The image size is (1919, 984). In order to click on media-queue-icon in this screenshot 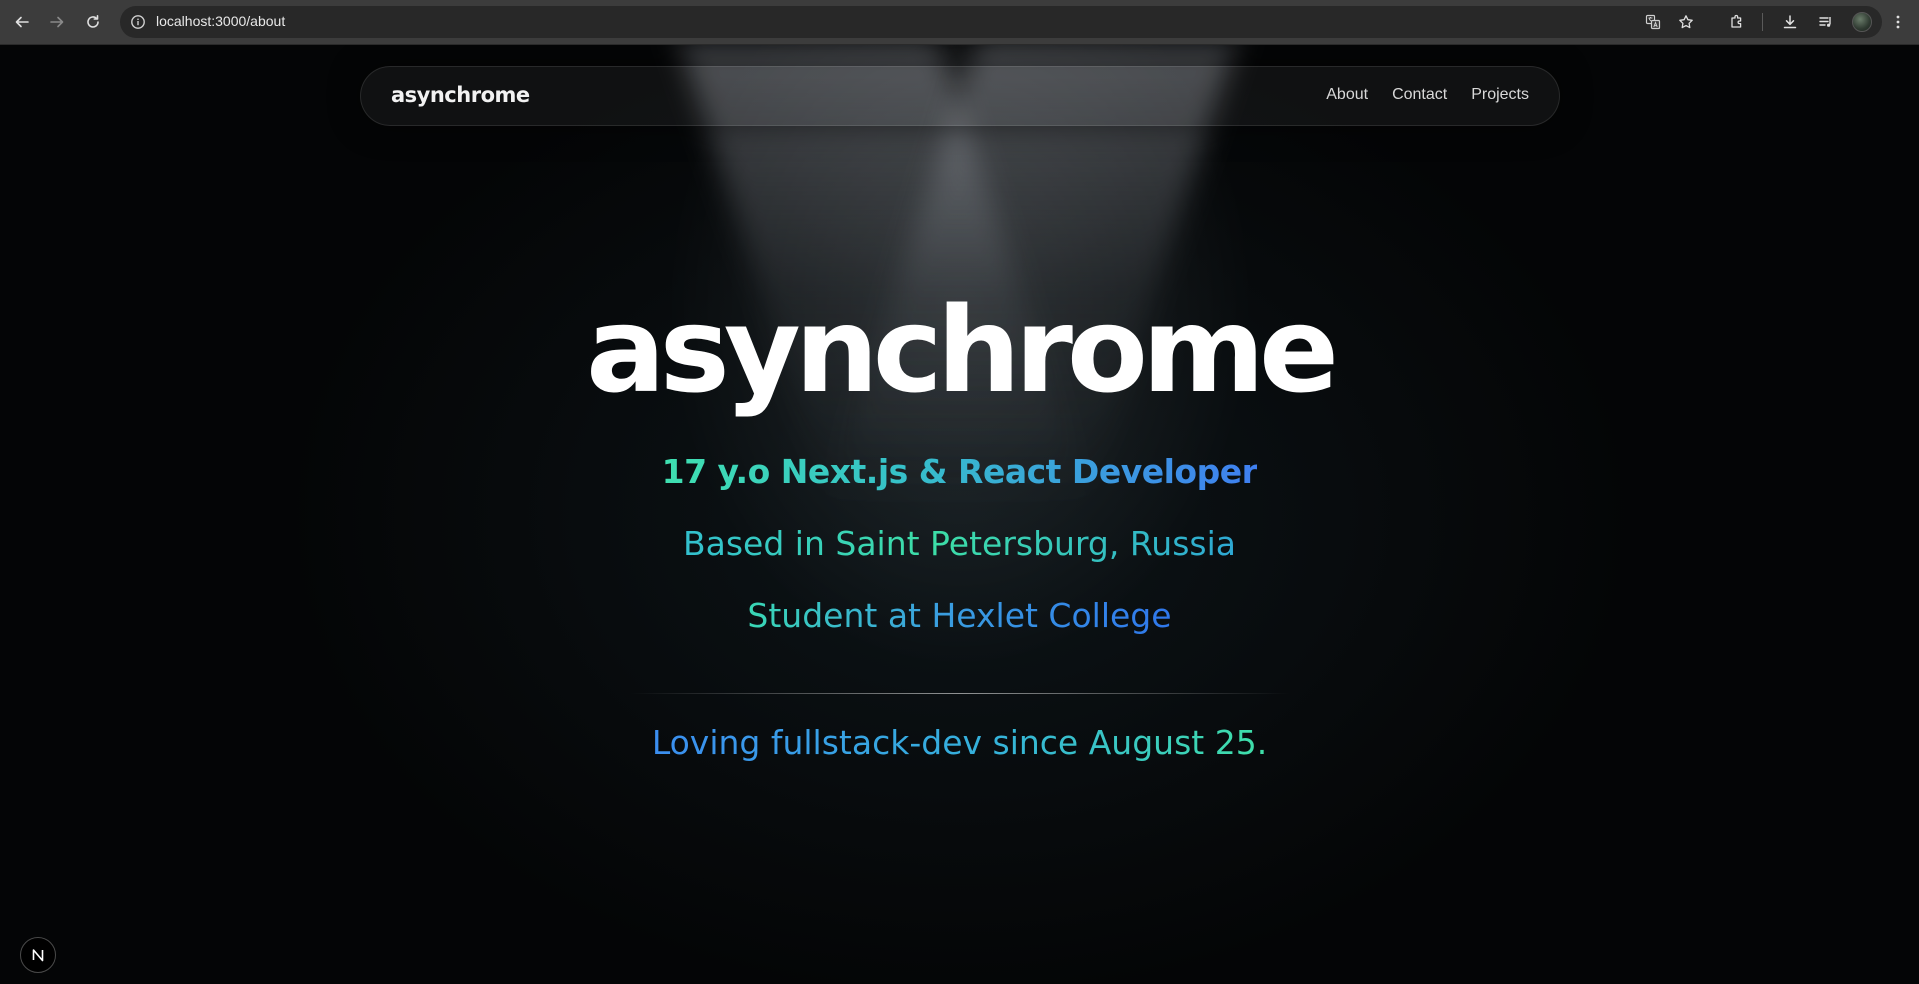, I will do `click(1825, 22)`.